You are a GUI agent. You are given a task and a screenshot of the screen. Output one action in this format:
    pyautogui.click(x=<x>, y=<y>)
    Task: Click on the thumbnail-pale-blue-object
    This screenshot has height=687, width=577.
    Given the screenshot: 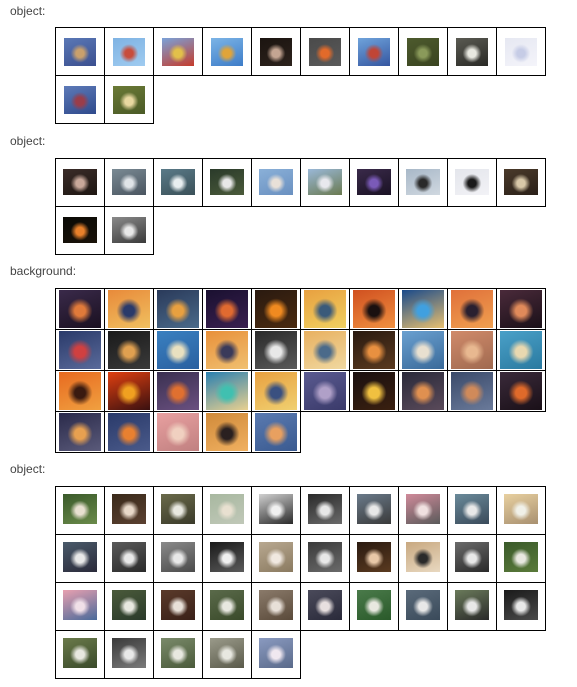 What is the action you would take?
    pyautogui.click(x=521, y=52)
    